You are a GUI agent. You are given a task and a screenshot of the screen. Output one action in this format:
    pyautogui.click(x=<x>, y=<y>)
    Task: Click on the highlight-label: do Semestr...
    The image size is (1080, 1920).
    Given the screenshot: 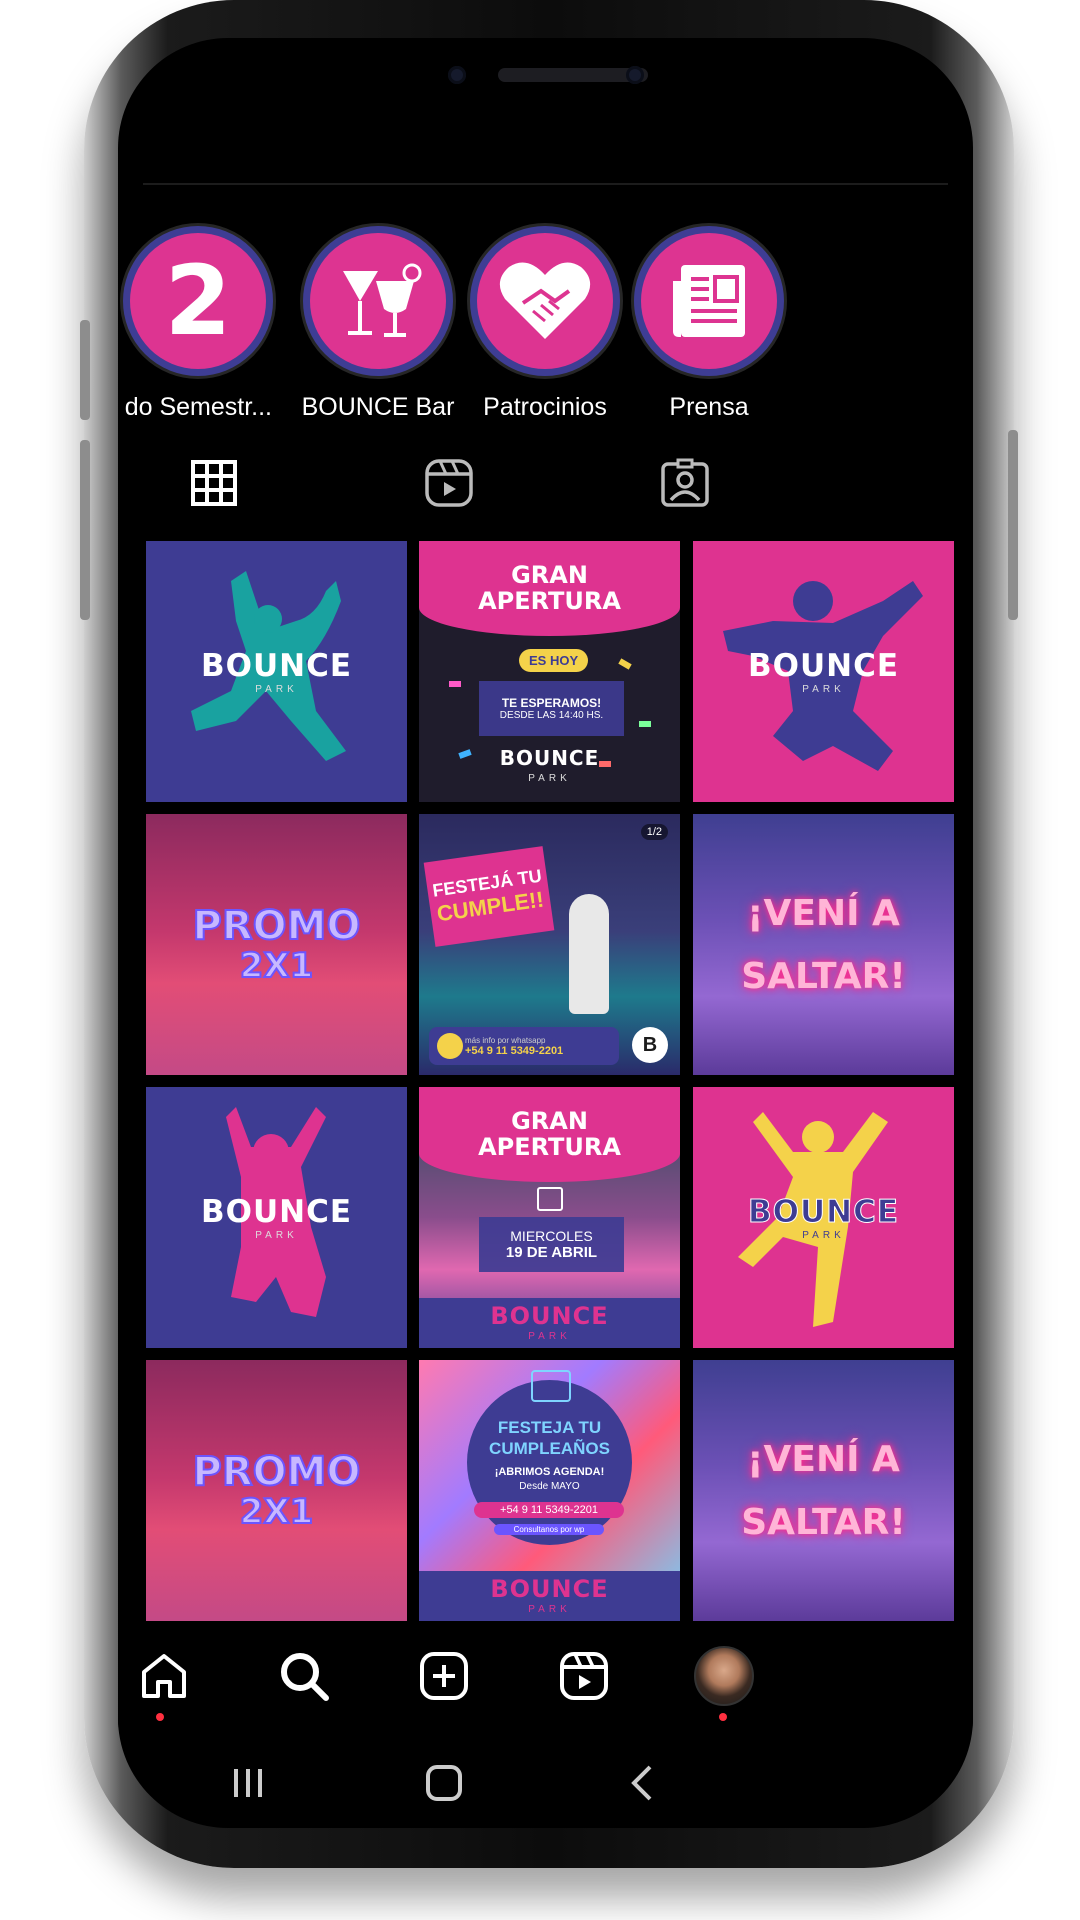 What is the action you would take?
    pyautogui.click(x=198, y=407)
    